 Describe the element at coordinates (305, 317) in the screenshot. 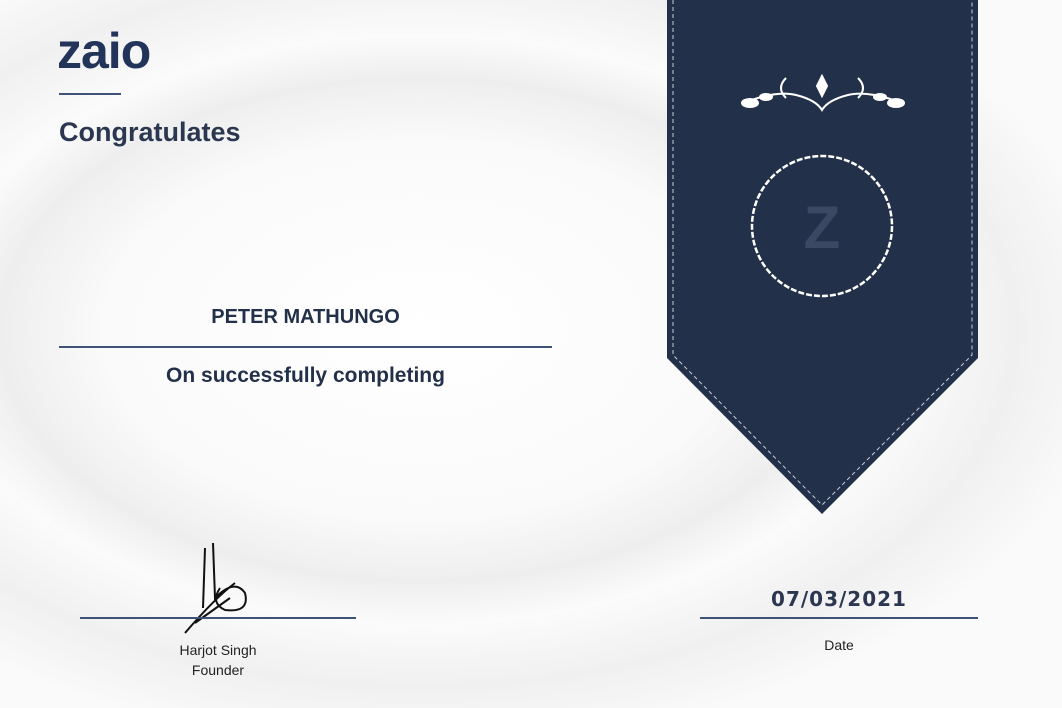

I see `recipient-name: PETER MATHUNGO` at that location.